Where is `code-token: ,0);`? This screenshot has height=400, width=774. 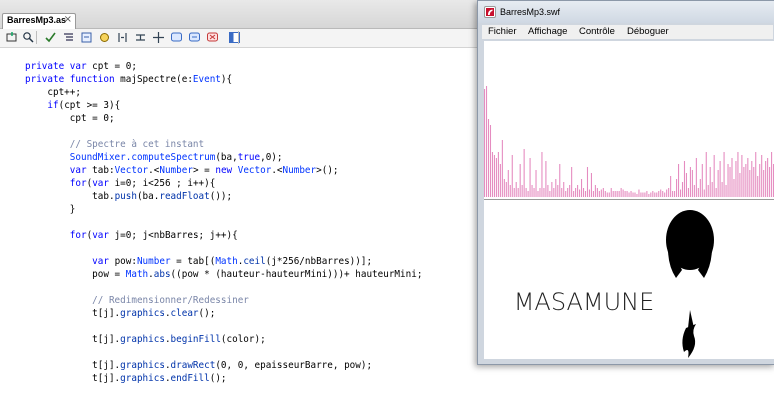 code-token: ,0); is located at coordinates (271, 157).